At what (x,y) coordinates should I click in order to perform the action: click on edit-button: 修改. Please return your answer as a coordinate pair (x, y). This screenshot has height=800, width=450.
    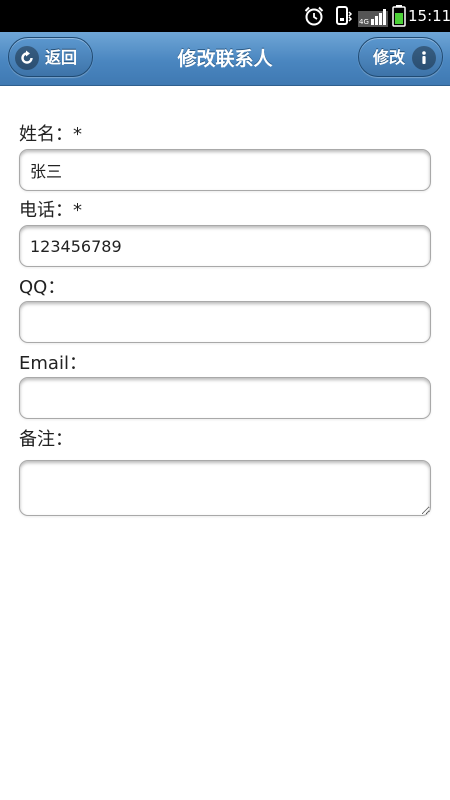
    Looking at the image, I should click on (400, 57).